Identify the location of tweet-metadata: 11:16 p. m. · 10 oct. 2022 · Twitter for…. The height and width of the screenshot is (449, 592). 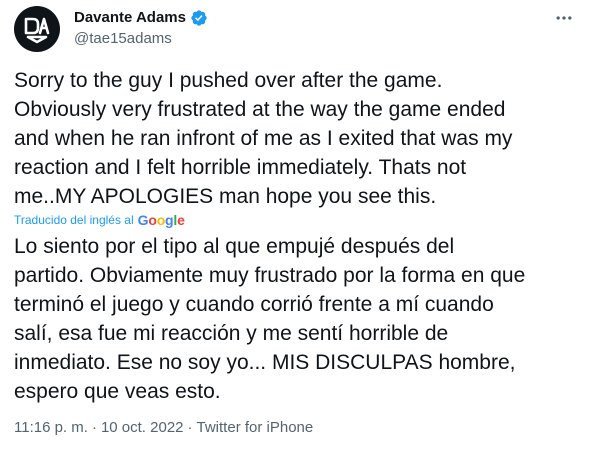
(163, 428).